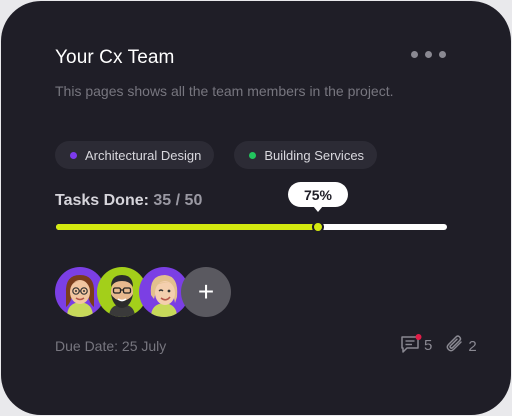 Image resolution: width=512 pixels, height=416 pixels. What do you see at coordinates (454, 343) in the screenshot?
I see `paperclip-icon` at bounding box center [454, 343].